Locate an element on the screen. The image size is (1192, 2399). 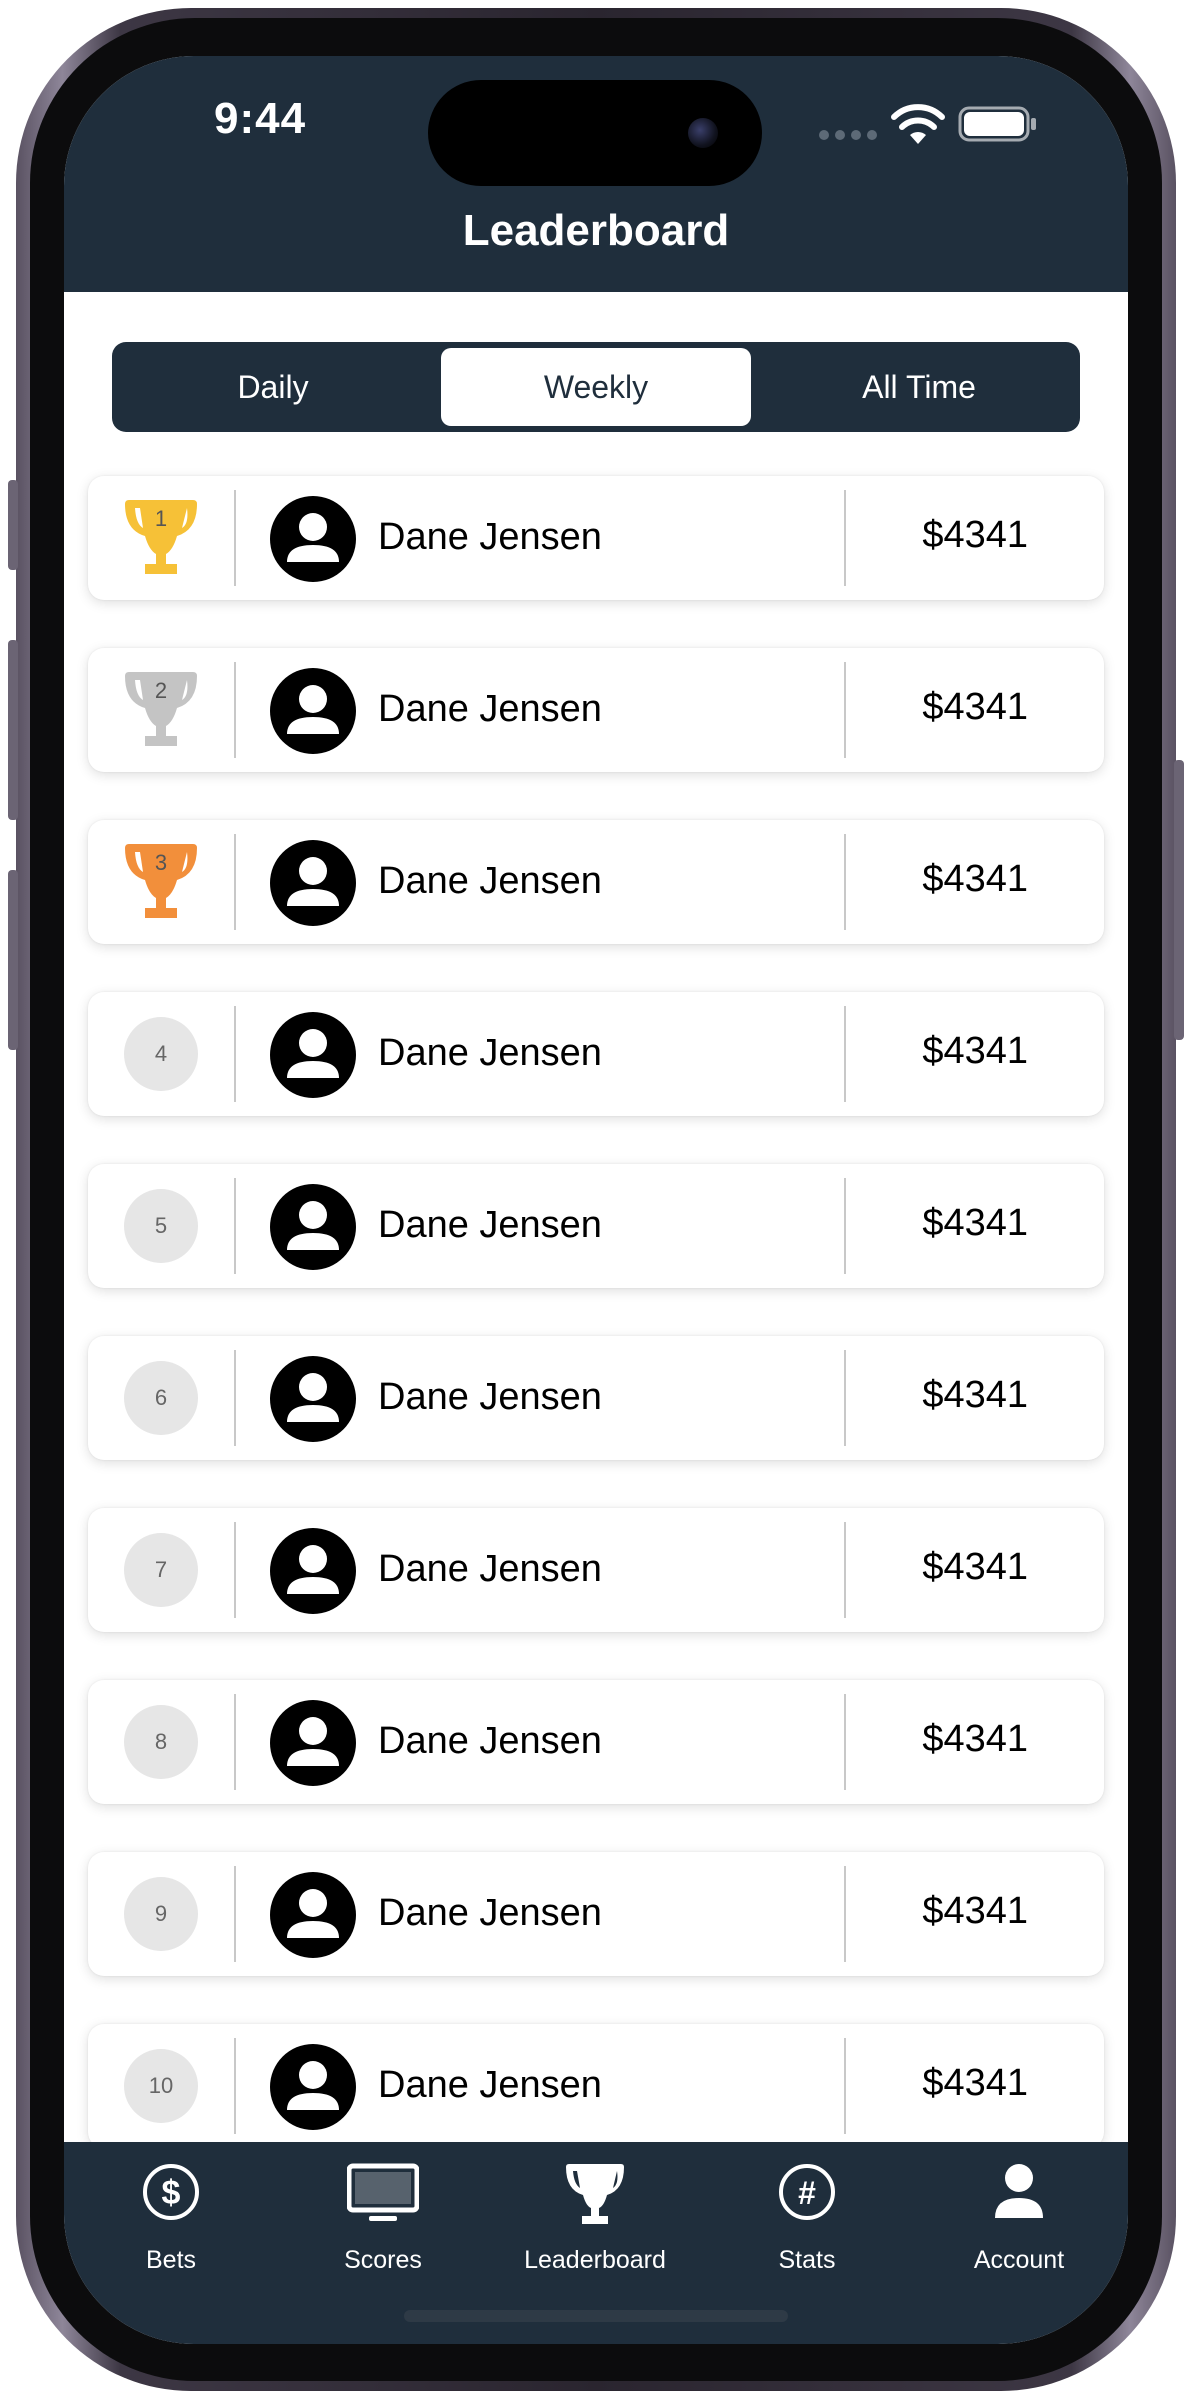
action-button is located at coordinates (13, 525).